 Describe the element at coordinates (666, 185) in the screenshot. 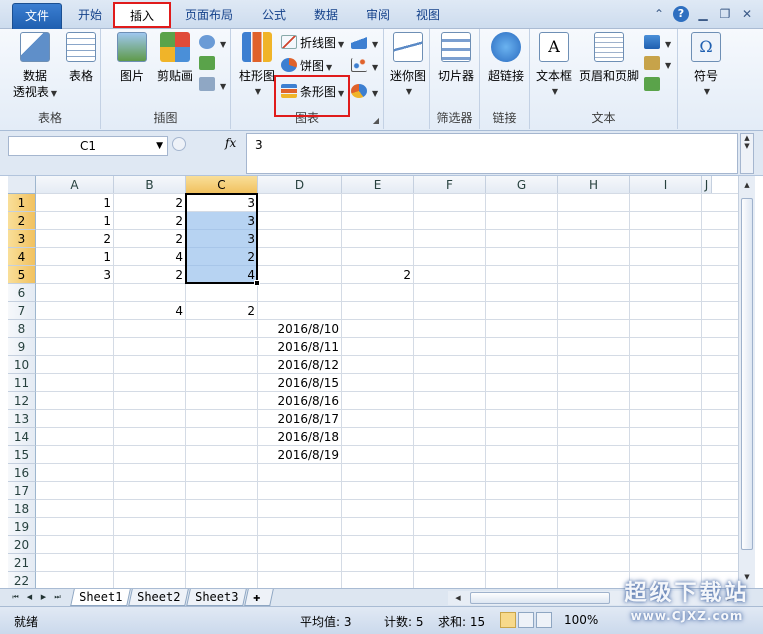

I see `column-header-i: I` at that location.